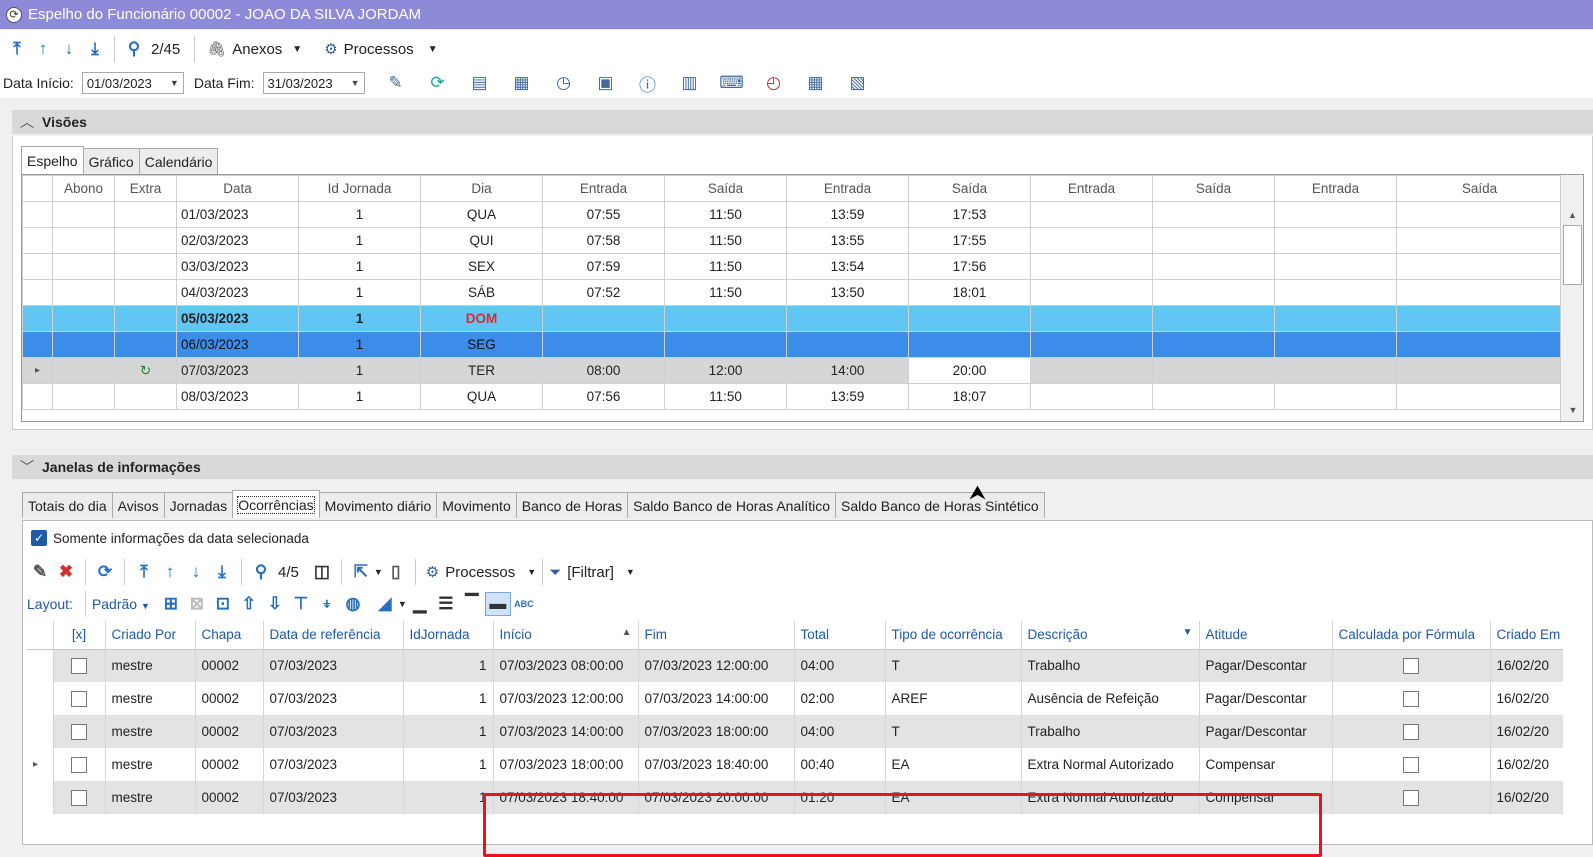 The width and height of the screenshot is (1593, 857). I want to click on cell-idj: 1, so click(448, 698).